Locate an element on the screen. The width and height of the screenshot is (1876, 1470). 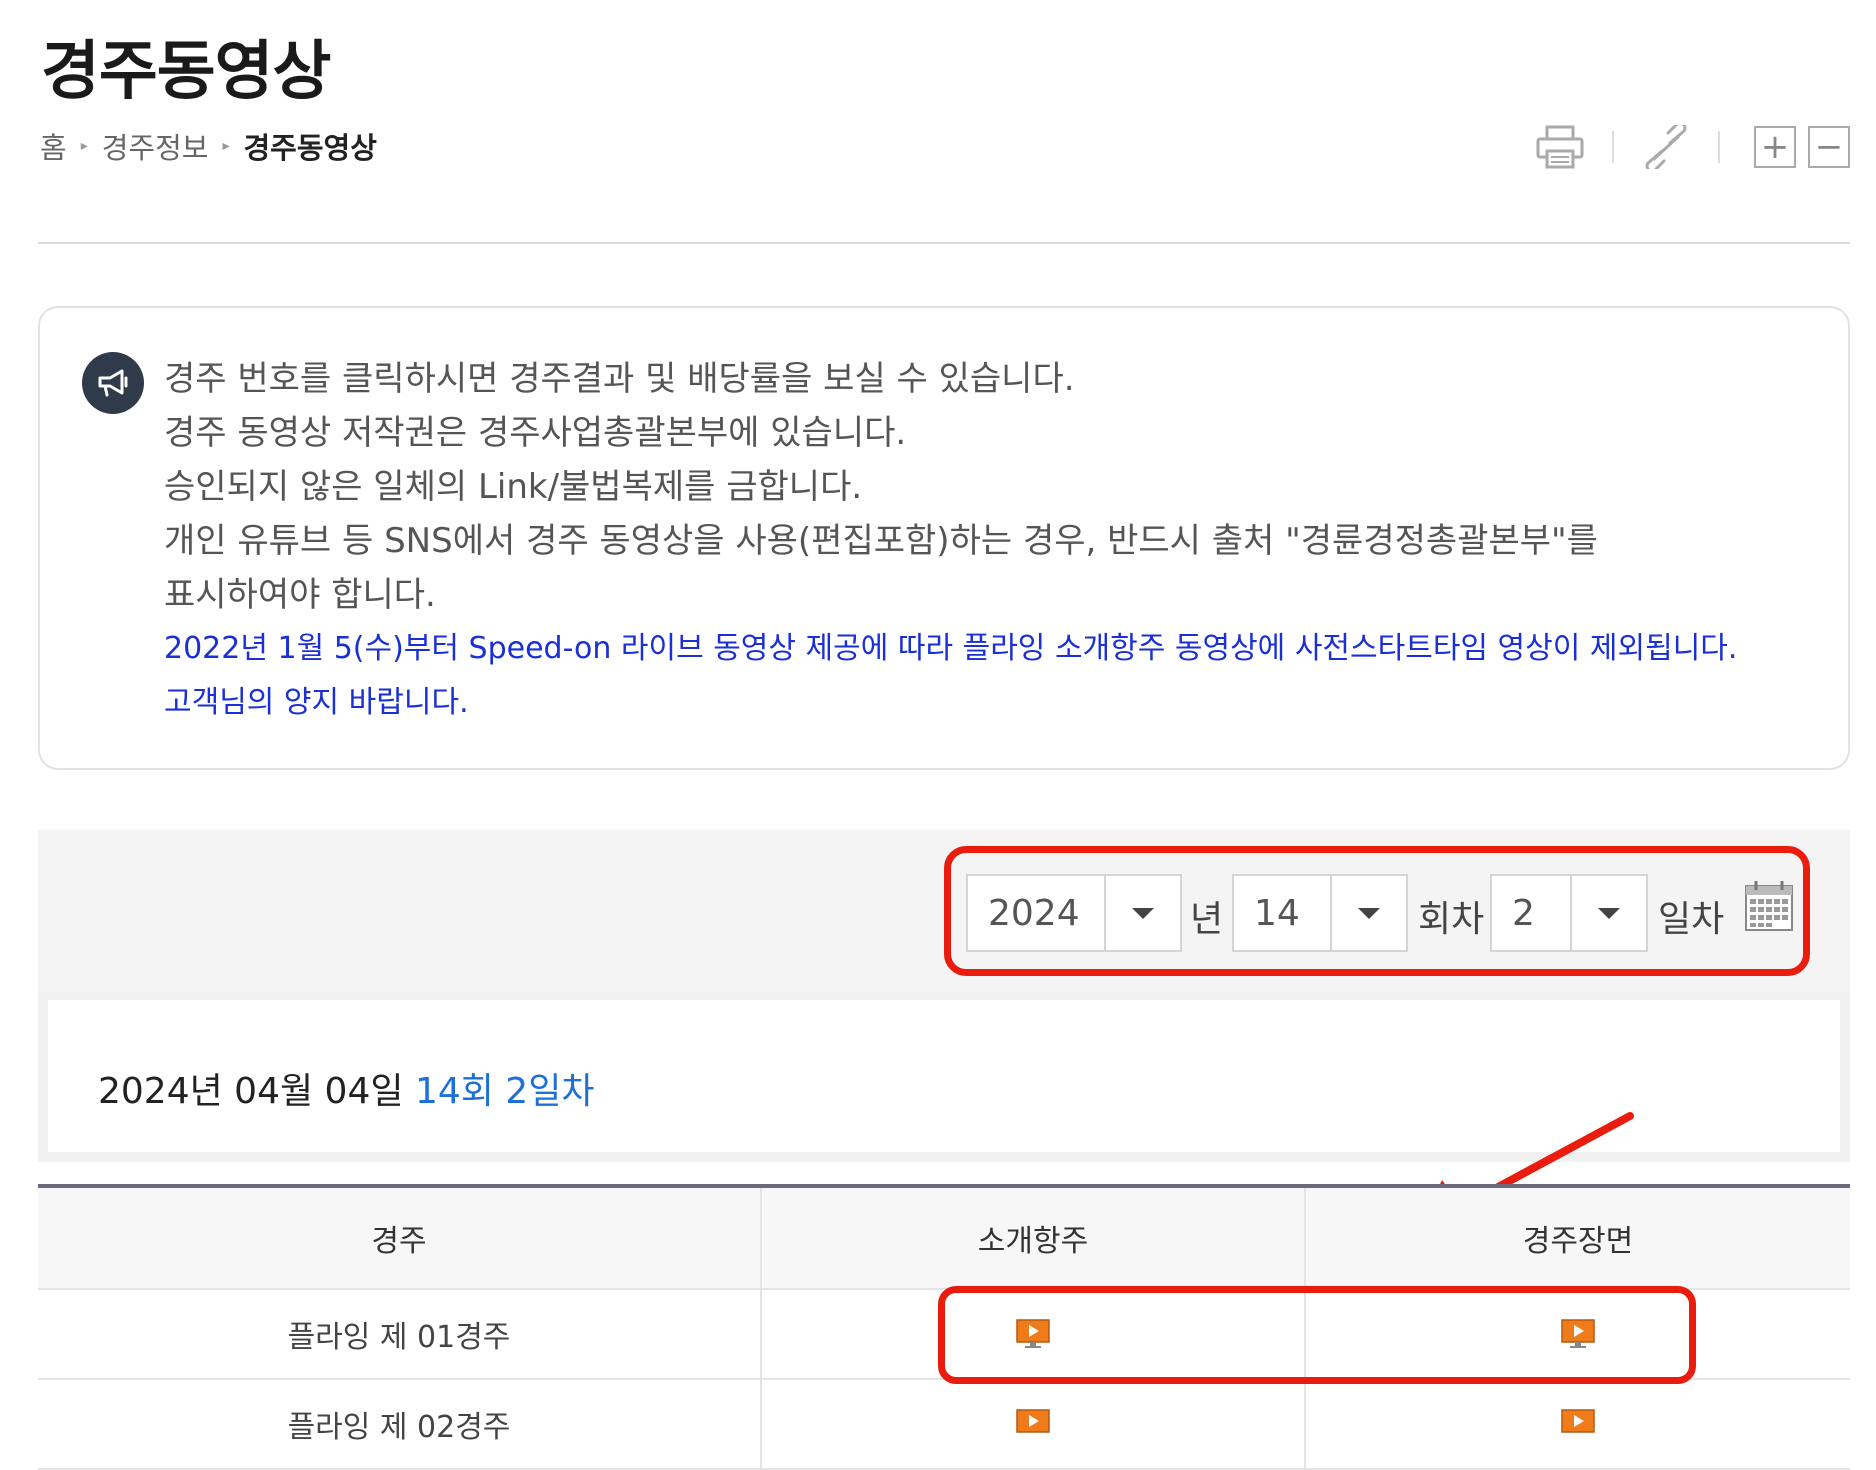
notice-highlight-line: 고객님의 양지 바랍니다. is located at coordinates (316, 702).